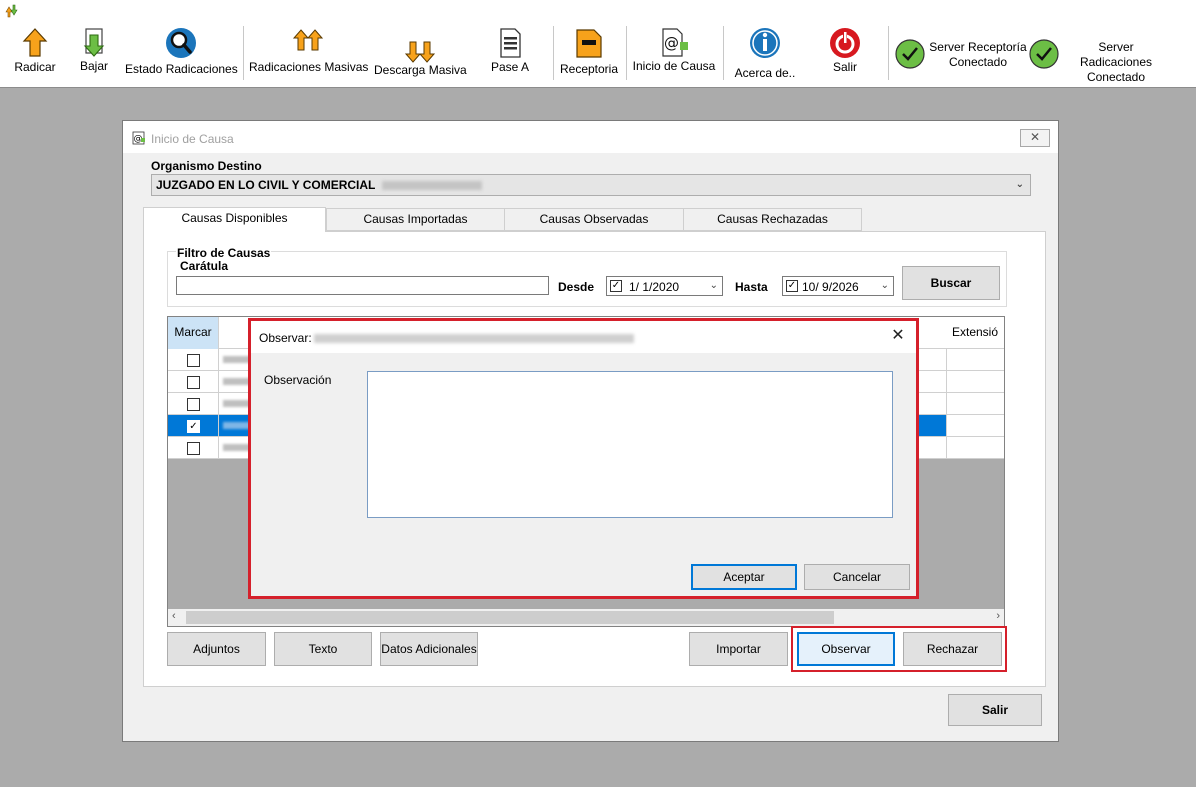 The height and width of the screenshot is (787, 1196). I want to click on server-receptoria-state: Conectado, so click(978, 62).